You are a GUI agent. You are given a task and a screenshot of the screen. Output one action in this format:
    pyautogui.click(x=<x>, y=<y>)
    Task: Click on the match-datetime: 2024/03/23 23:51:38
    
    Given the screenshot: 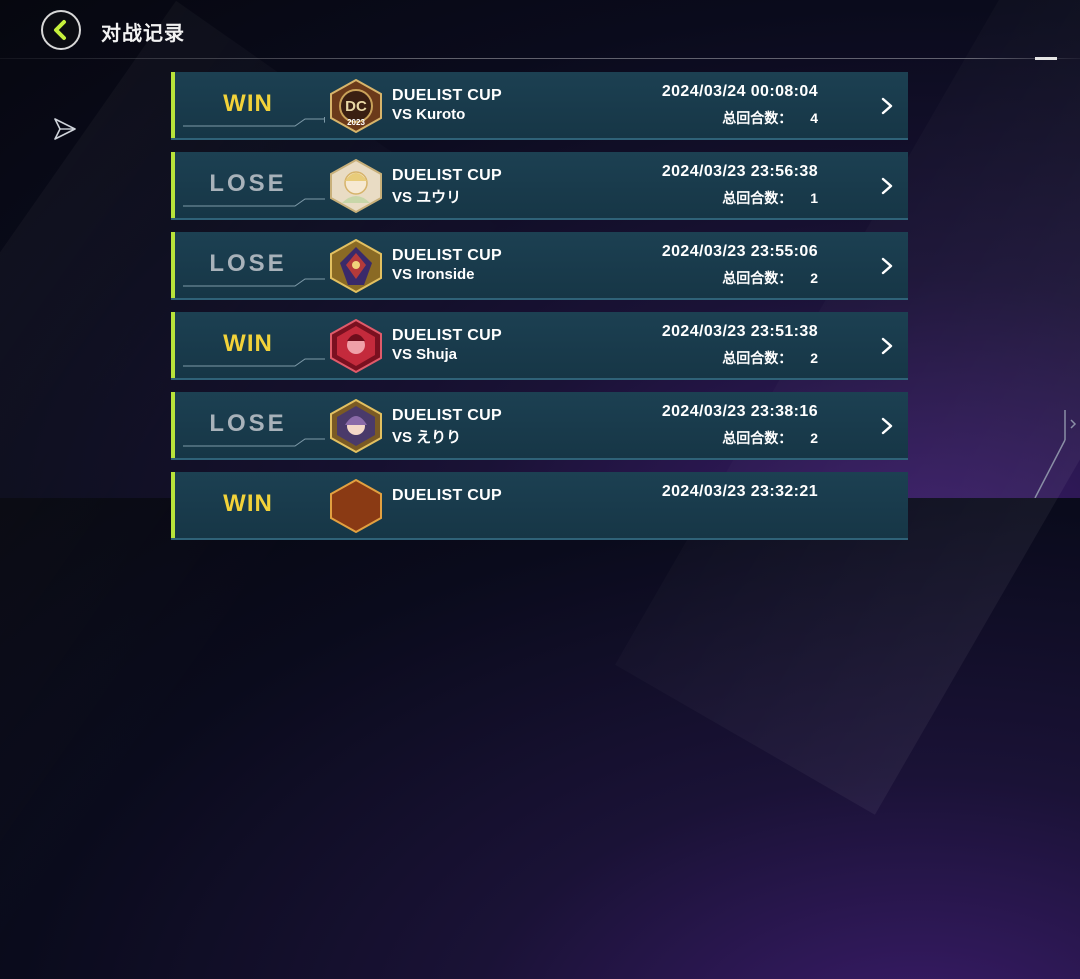 What is the action you would take?
    pyautogui.click(x=739, y=331)
    